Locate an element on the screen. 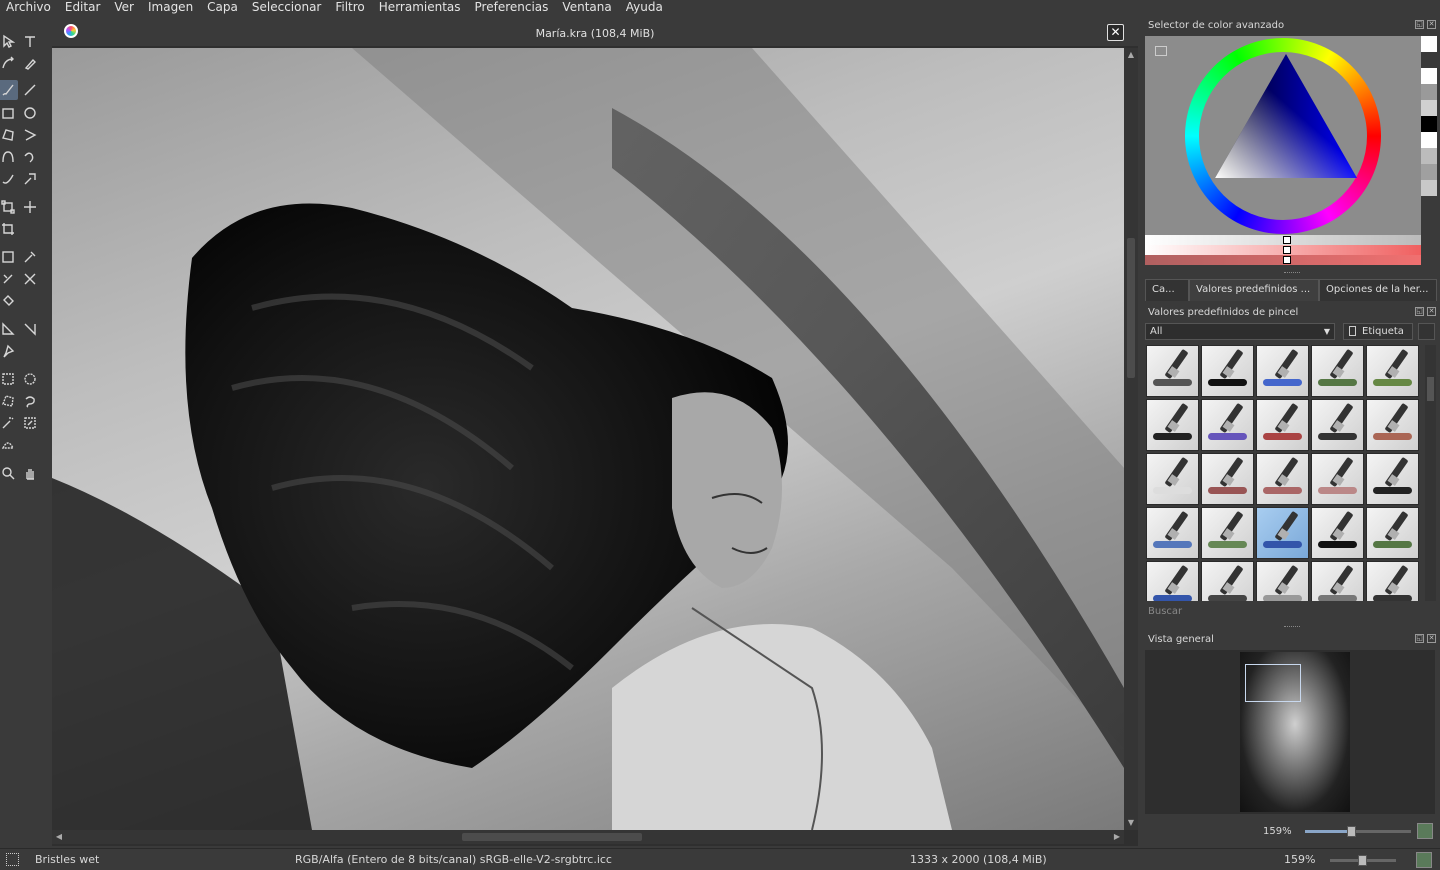  preset-green-flat is located at coordinates (1227, 533).